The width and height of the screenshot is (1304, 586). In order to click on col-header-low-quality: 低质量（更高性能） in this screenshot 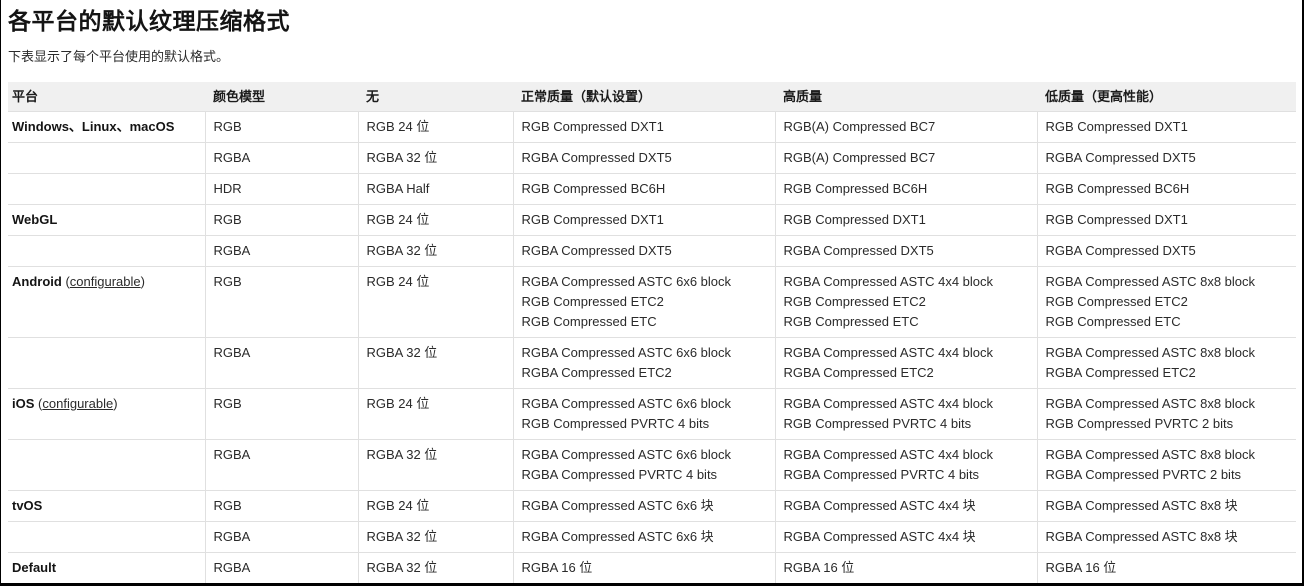, I will do `click(1166, 97)`.